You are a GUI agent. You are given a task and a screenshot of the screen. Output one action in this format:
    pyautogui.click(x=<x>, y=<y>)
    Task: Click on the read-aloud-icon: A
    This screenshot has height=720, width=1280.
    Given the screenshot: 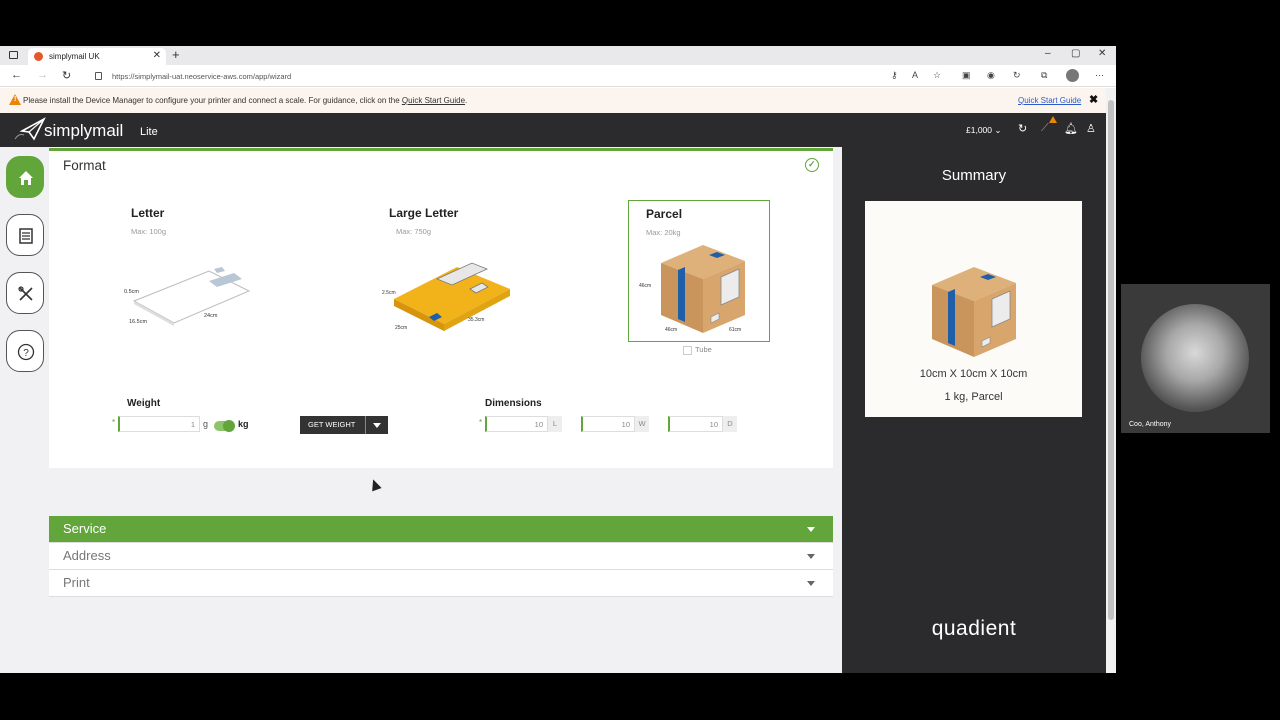 What is the action you would take?
    pyautogui.click(x=915, y=75)
    